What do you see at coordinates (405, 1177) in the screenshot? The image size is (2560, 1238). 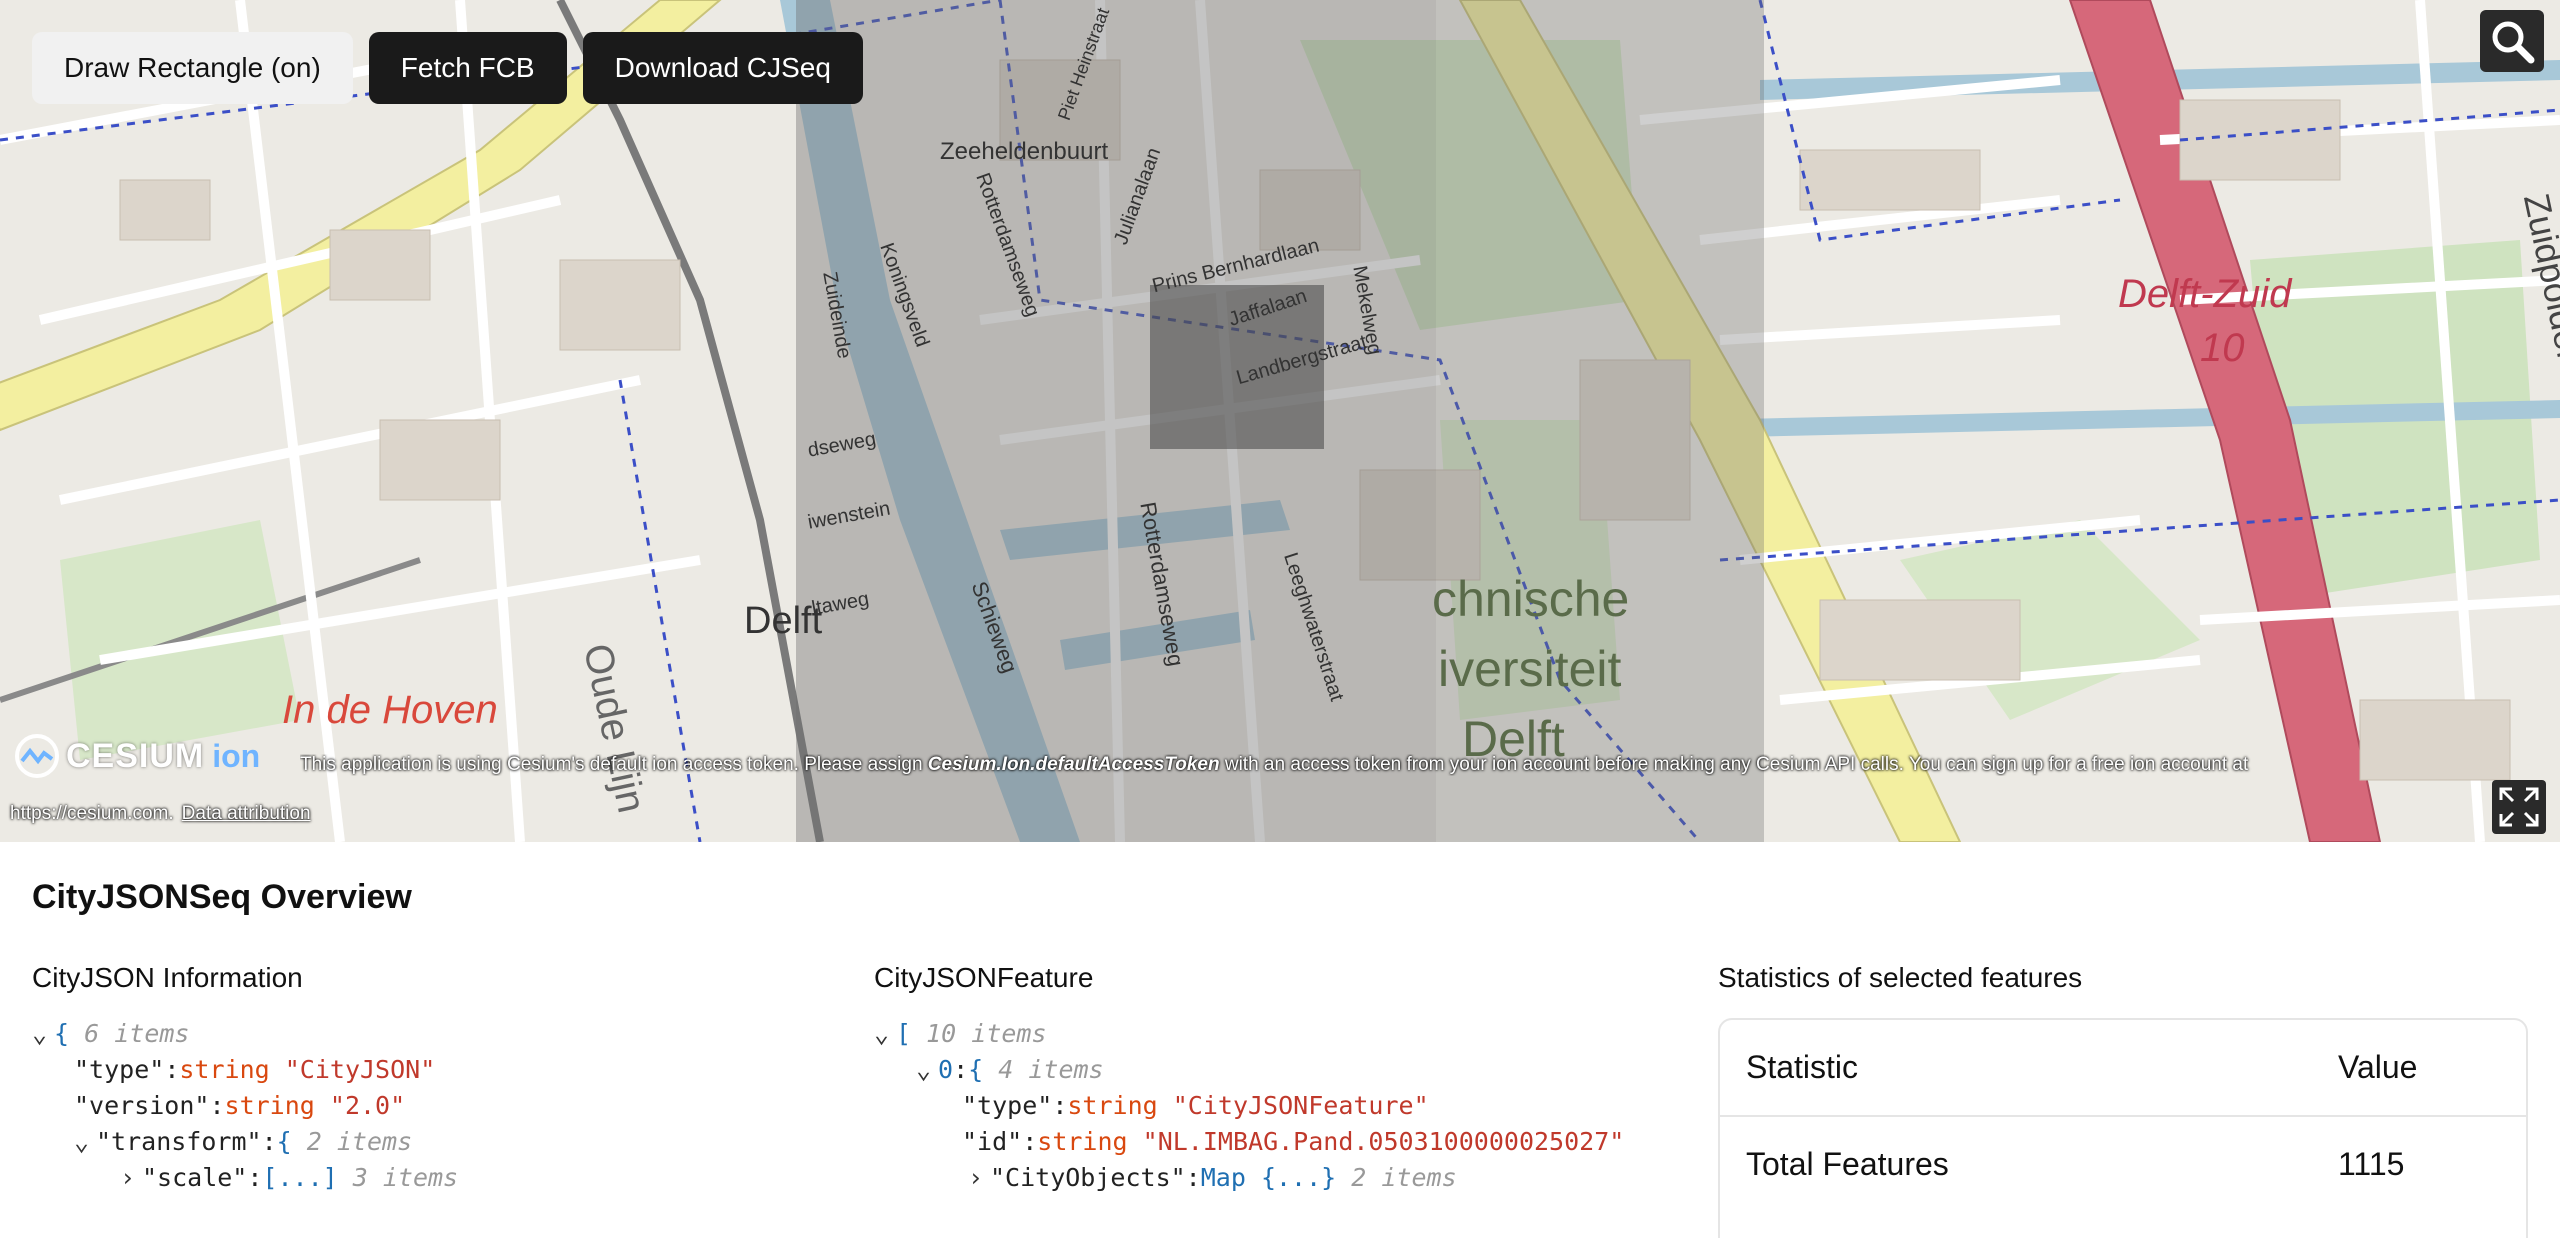 I see `json-meta: 3 items` at bounding box center [405, 1177].